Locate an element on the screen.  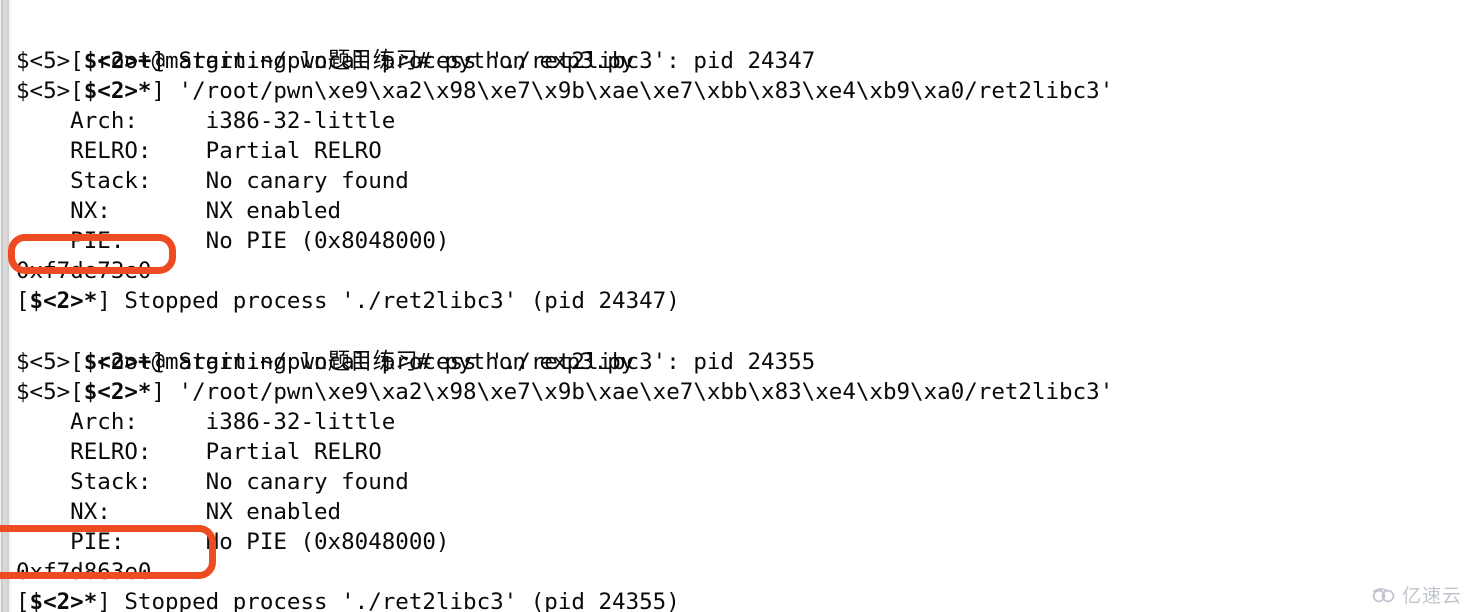
leaked-address-value: 0xf7de73e0 is located at coordinates (84, 271).